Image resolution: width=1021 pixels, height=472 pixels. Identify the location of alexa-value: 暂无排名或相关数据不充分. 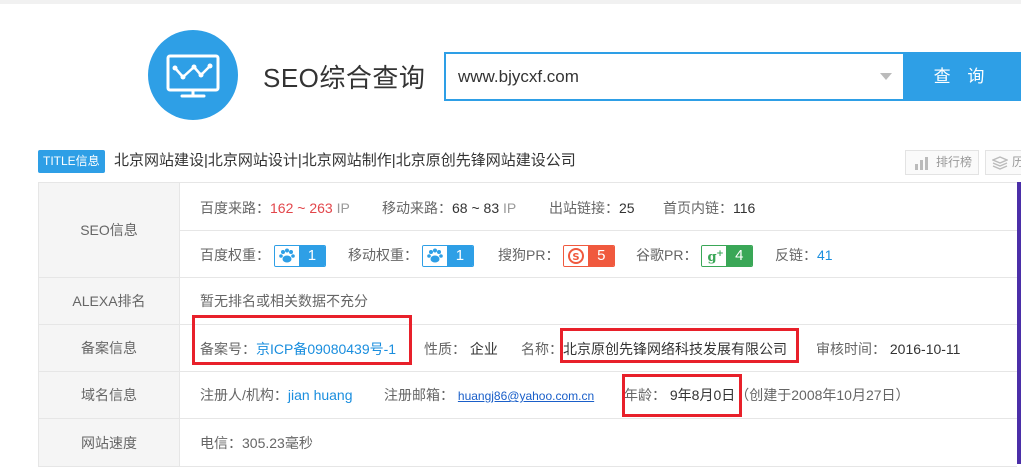
(284, 301).